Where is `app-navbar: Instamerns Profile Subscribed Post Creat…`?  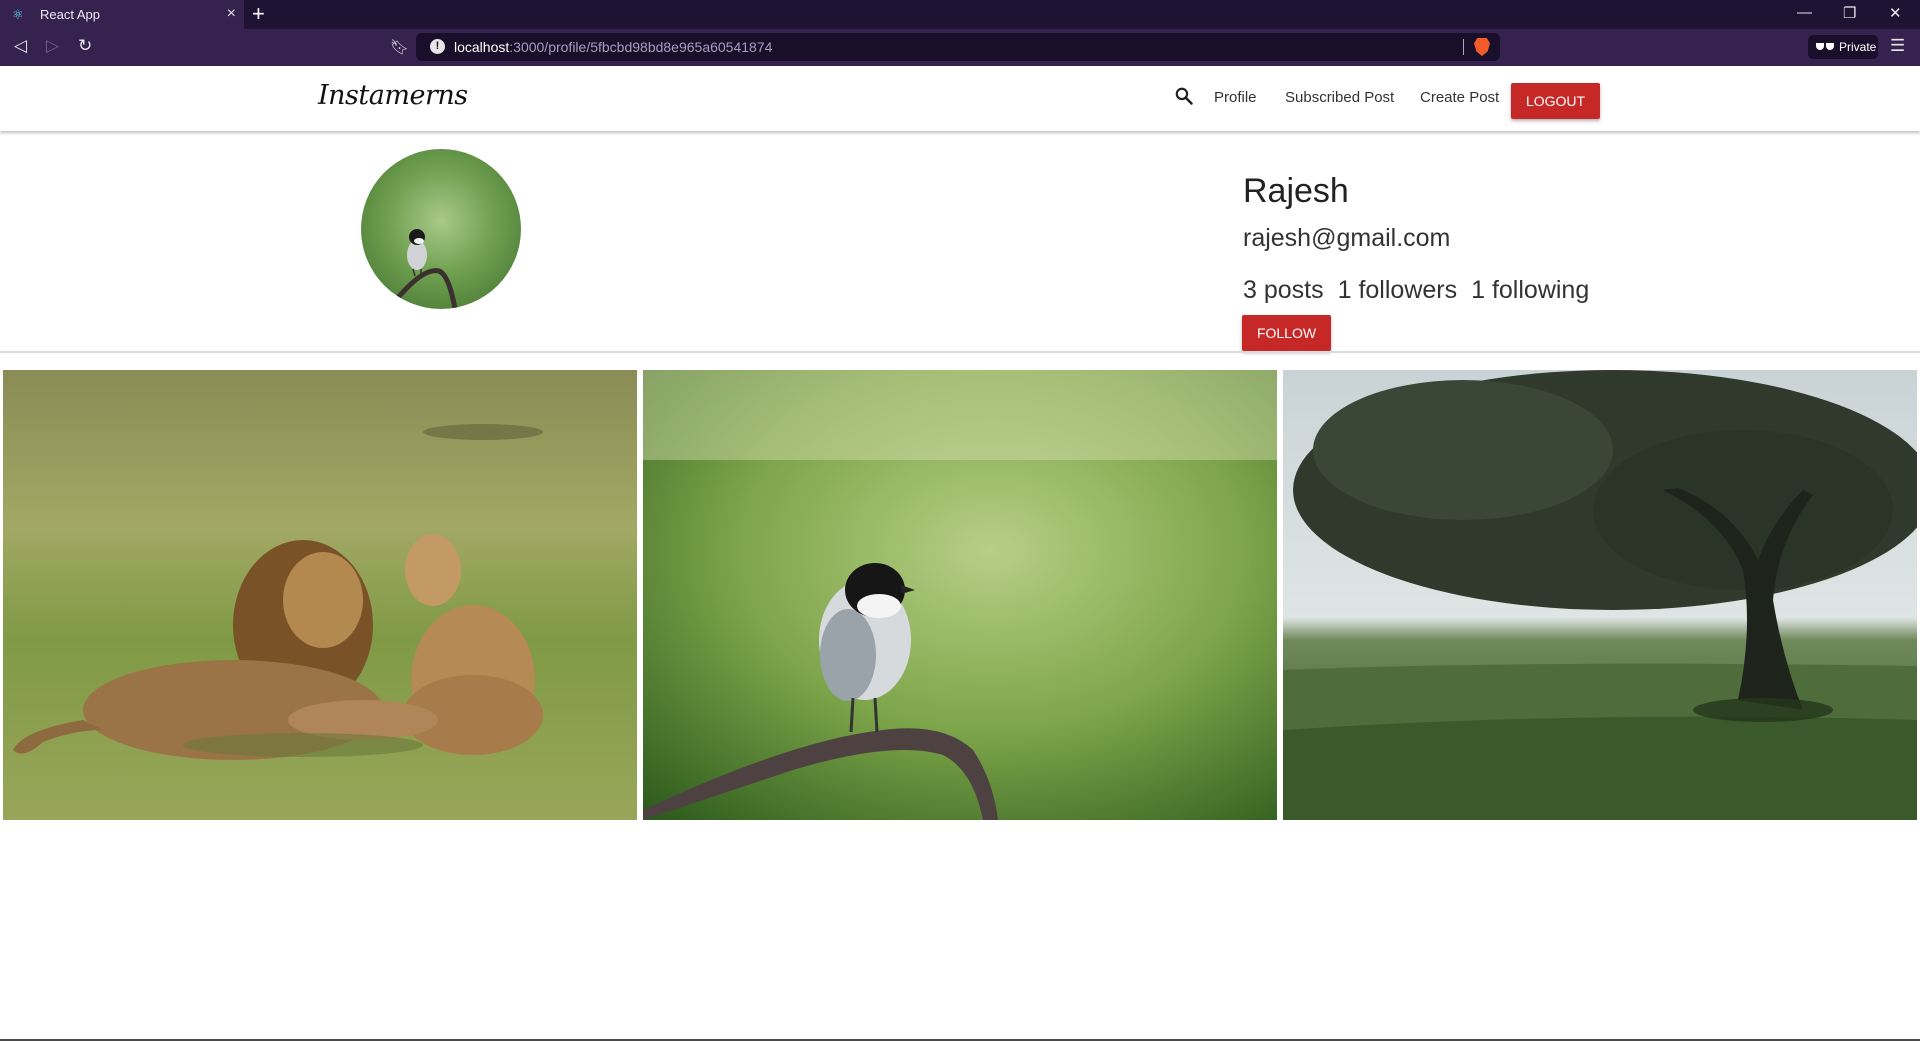
app-navbar: Instamerns Profile Subscribed Post Creat… is located at coordinates (960, 98).